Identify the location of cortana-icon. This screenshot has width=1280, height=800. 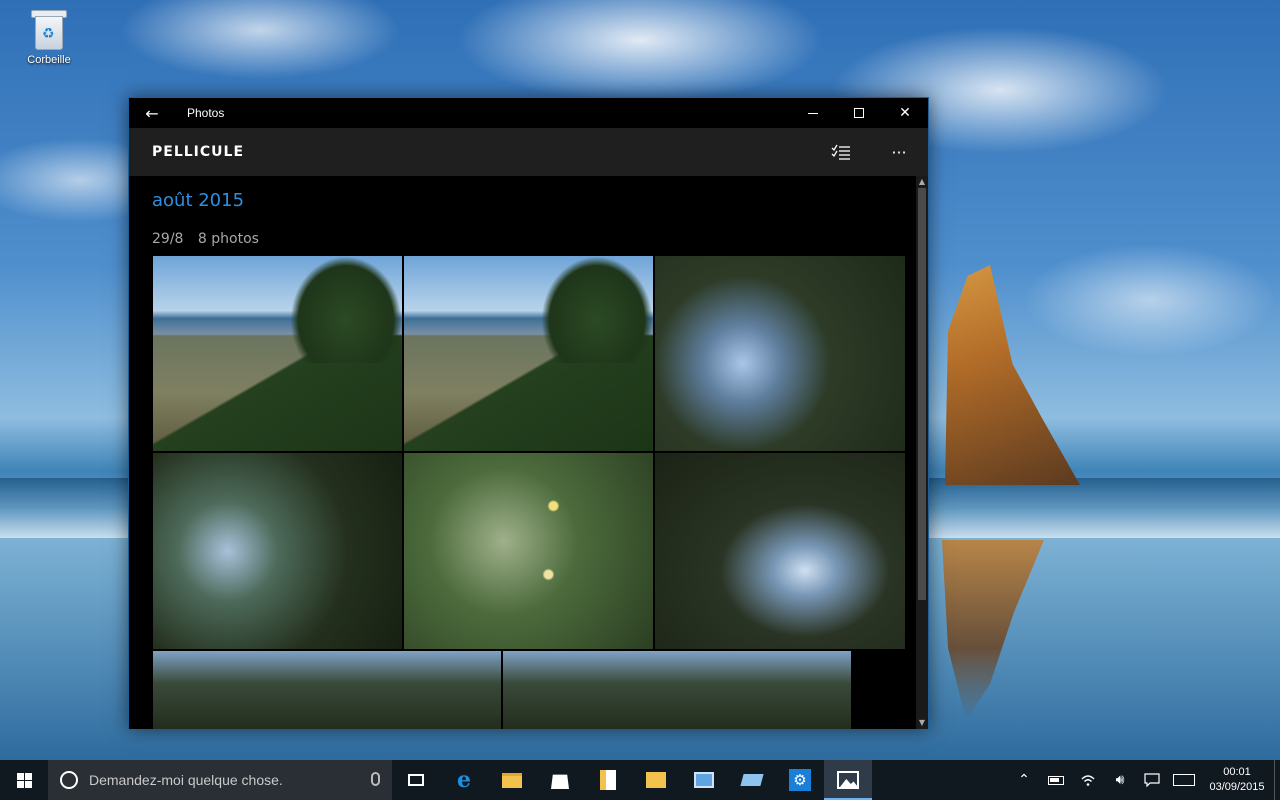
(69, 780).